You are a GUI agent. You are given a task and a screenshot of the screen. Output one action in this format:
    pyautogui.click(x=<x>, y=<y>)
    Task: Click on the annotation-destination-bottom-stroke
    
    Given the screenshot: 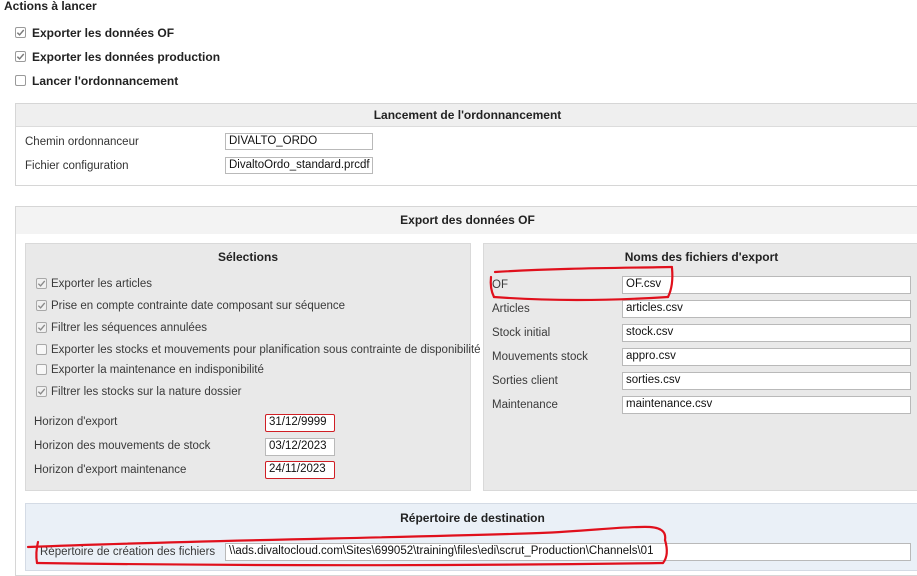 What is the action you would take?
    pyautogui.click(x=350, y=564)
    